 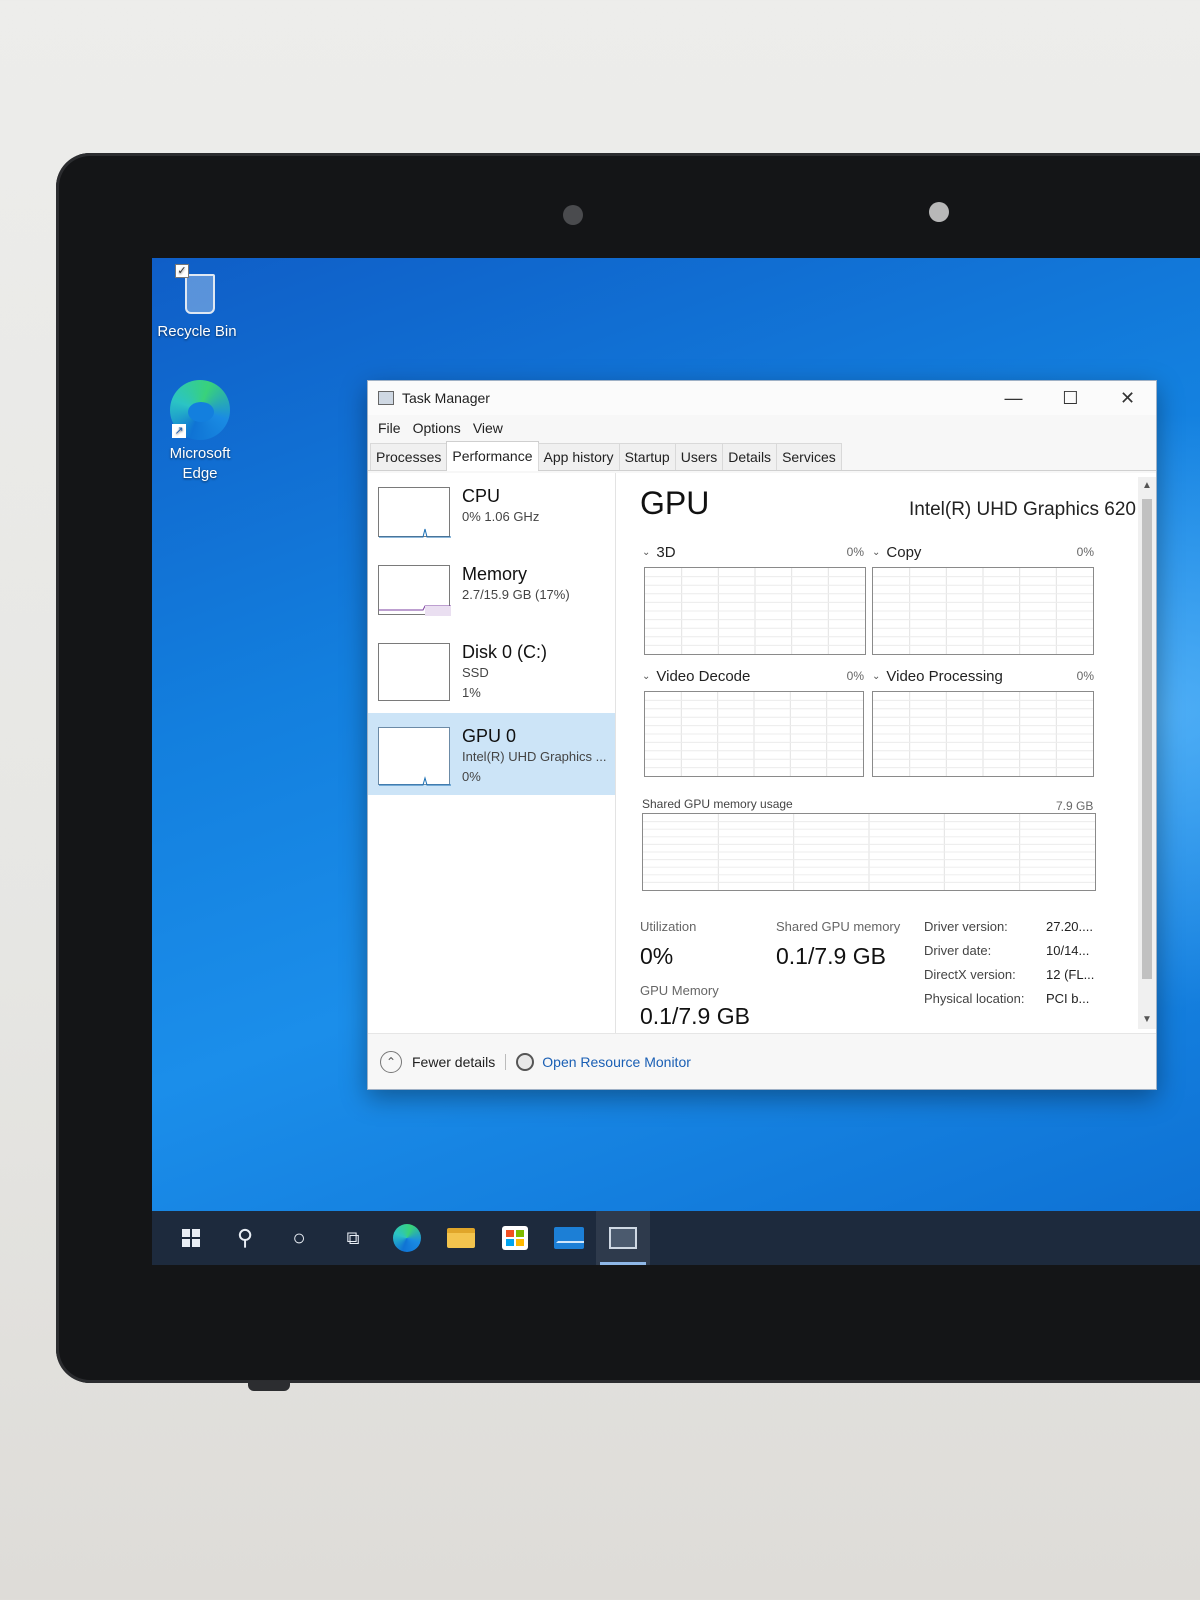 I want to click on scroll-down-icon: ▼, so click(x=1147, y=1020).